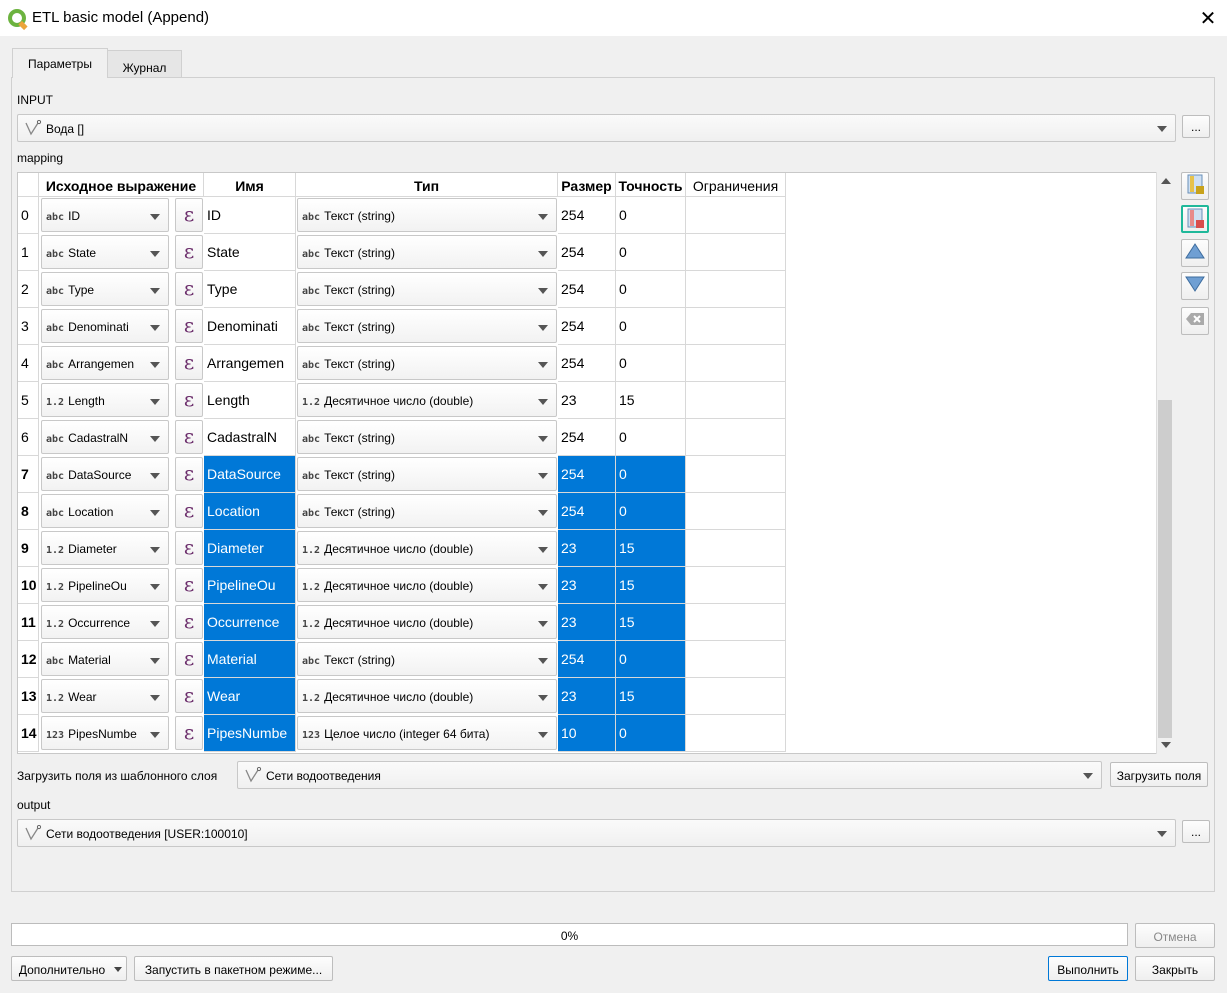  Describe the element at coordinates (587, 733) in the screenshot. I see `field-size-cell: 10` at that location.